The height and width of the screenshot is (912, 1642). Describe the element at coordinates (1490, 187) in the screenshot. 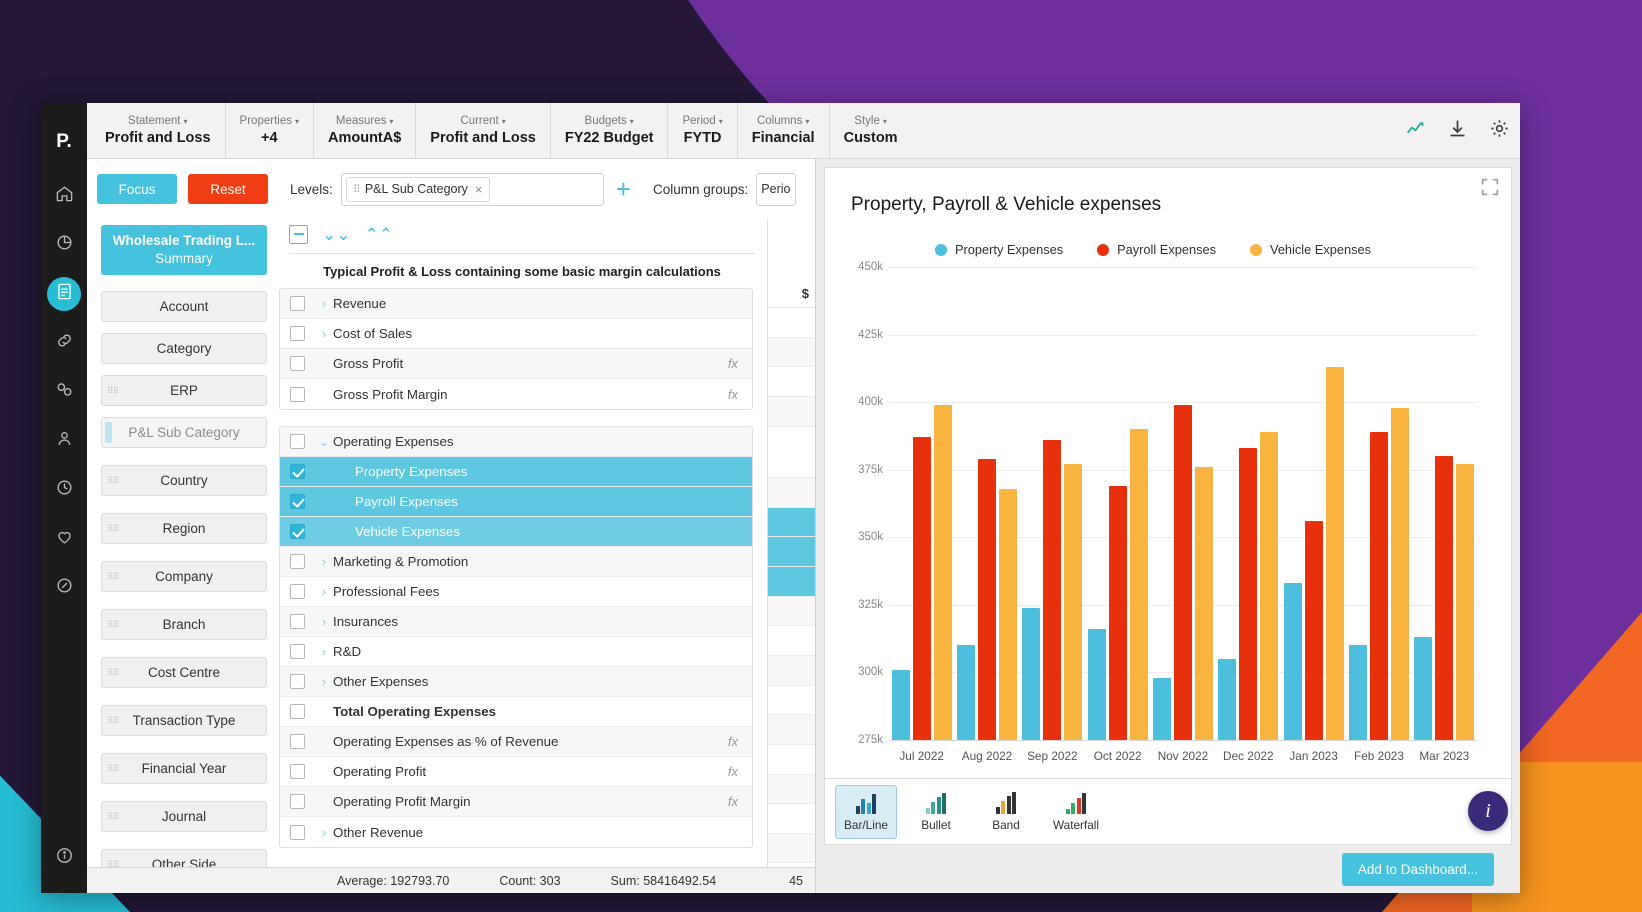

I see `expand-icon` at that location.